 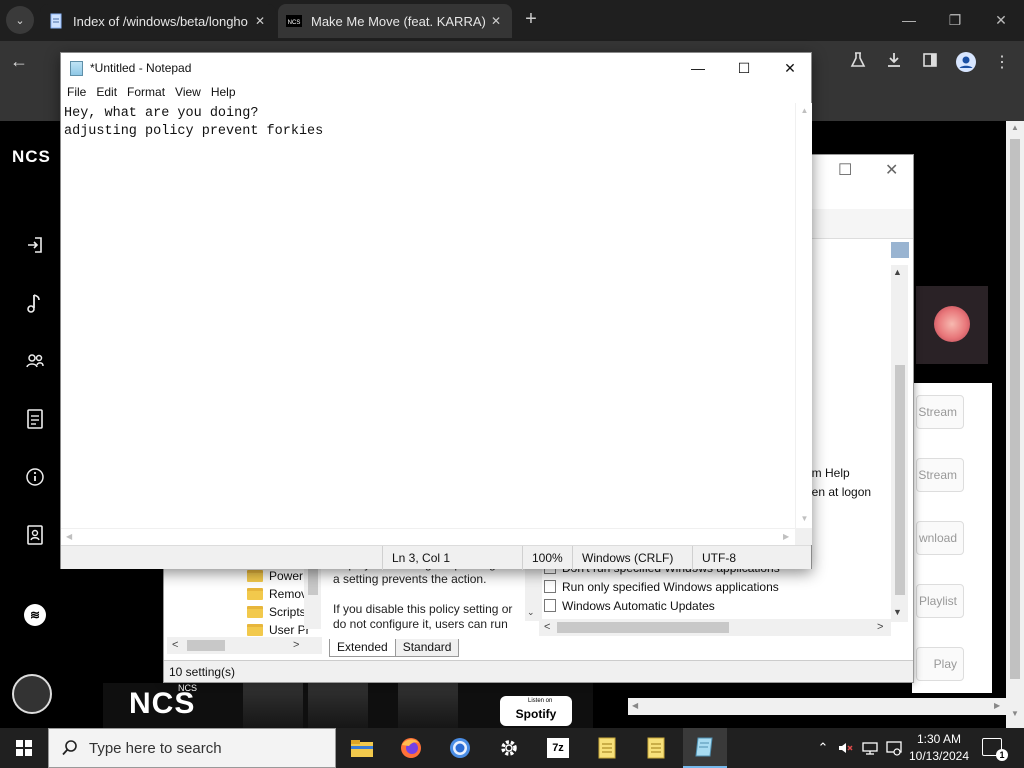 What do you see at coordinates (275, 576) in the screenshot?
I see `tree-item: Power` at bounding box center [275, 576].